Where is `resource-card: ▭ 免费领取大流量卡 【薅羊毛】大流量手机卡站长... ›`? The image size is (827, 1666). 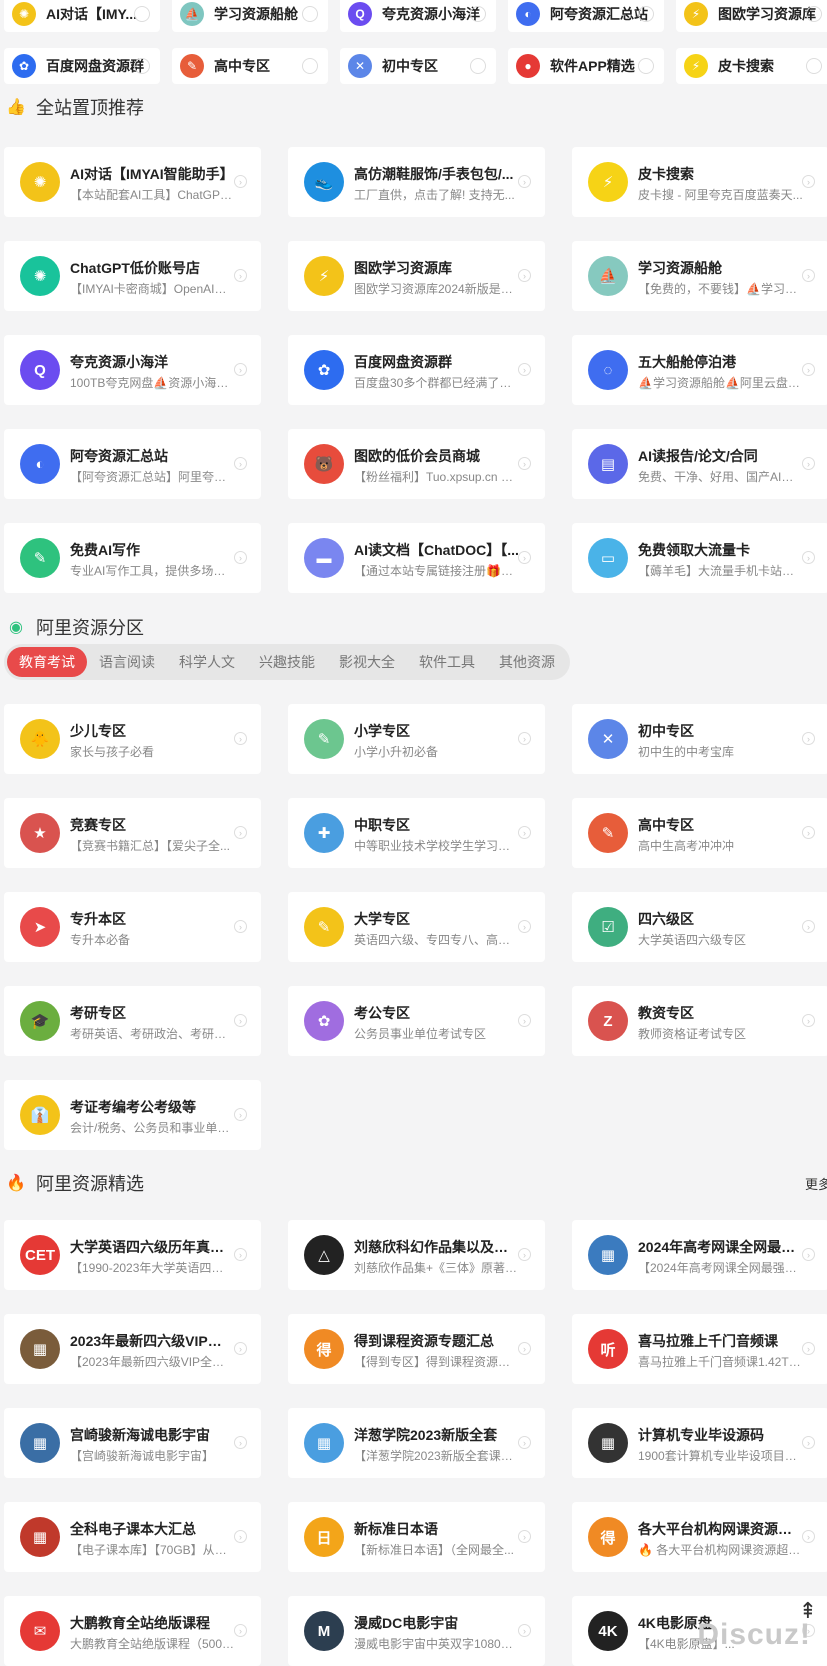 resource-card: ▭ 免费领取大流量卡 【薅羊毛】大流量手机卡站长... › is located at coordinates (699, 558).